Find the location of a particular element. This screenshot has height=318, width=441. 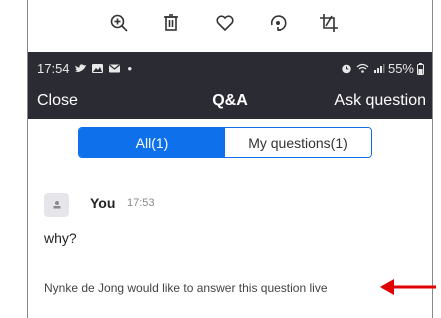

crop-icon is located at coordinates (329, 23).